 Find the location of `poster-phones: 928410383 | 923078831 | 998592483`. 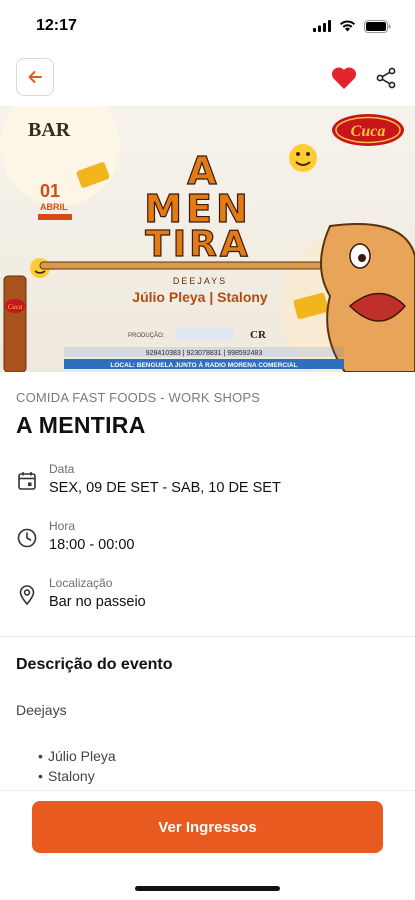

poster-phones: 928410383 | 923078831 | 998592483 is located at coordinates (204, 353).